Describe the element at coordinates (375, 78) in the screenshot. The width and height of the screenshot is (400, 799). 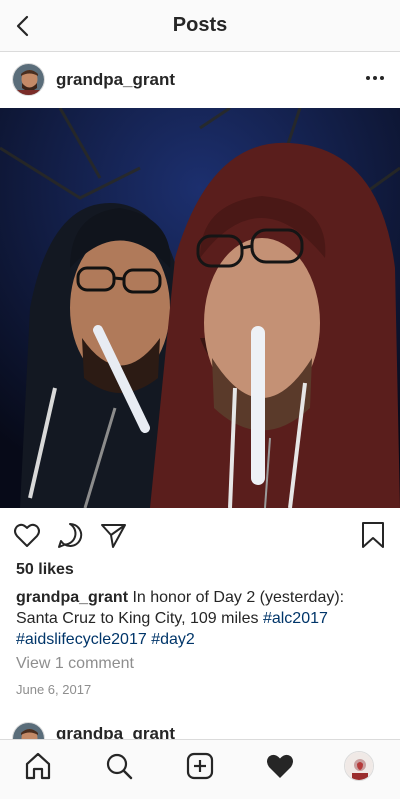
I see `more-options-icon` at that location.